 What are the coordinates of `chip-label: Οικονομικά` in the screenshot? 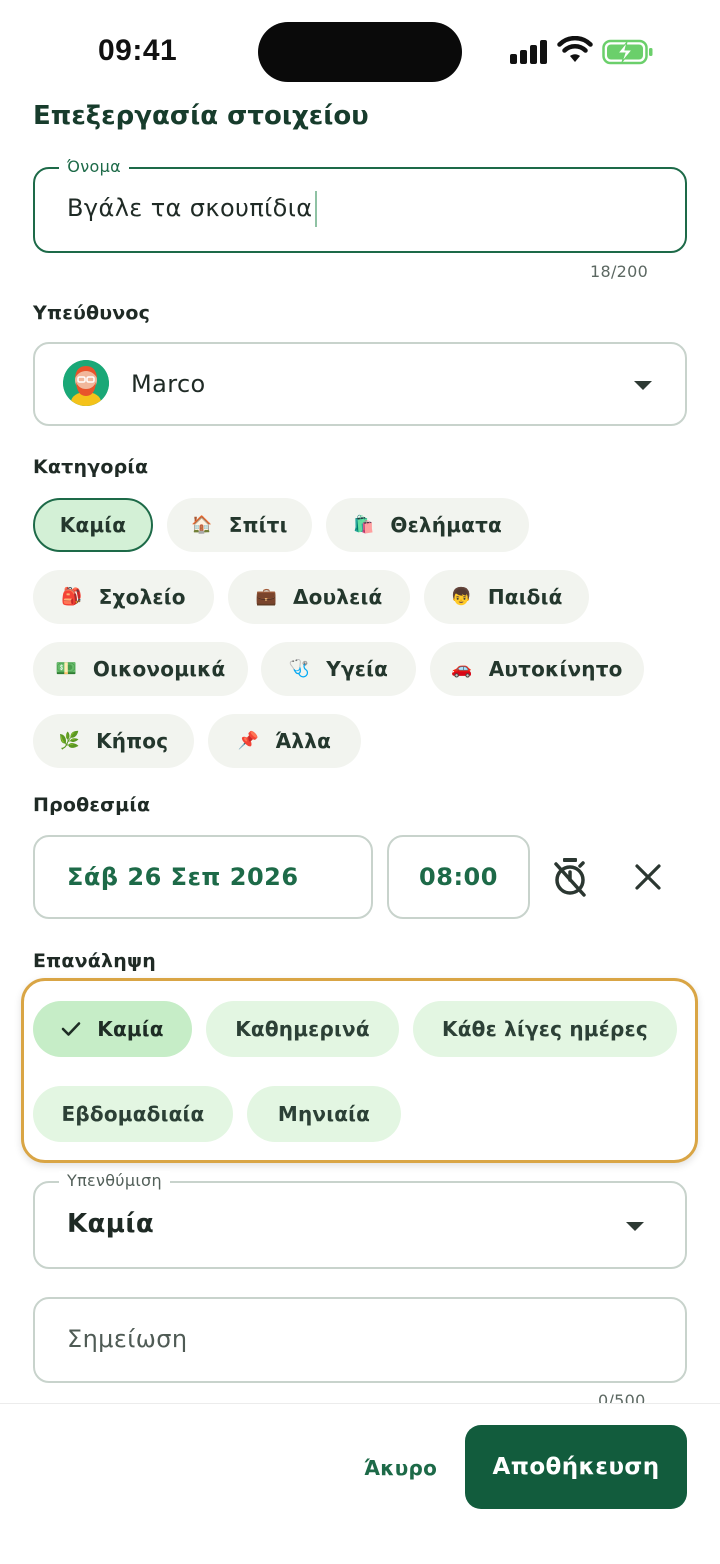 It's located at (159, 669).